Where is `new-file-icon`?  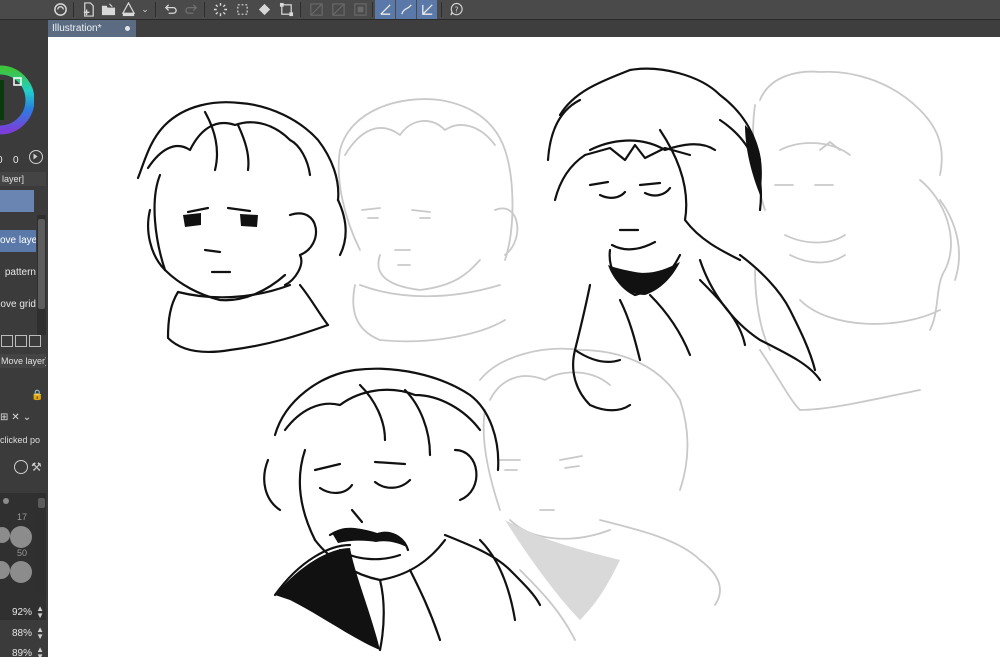 new-file-icon is located at coordinates (88, 9).